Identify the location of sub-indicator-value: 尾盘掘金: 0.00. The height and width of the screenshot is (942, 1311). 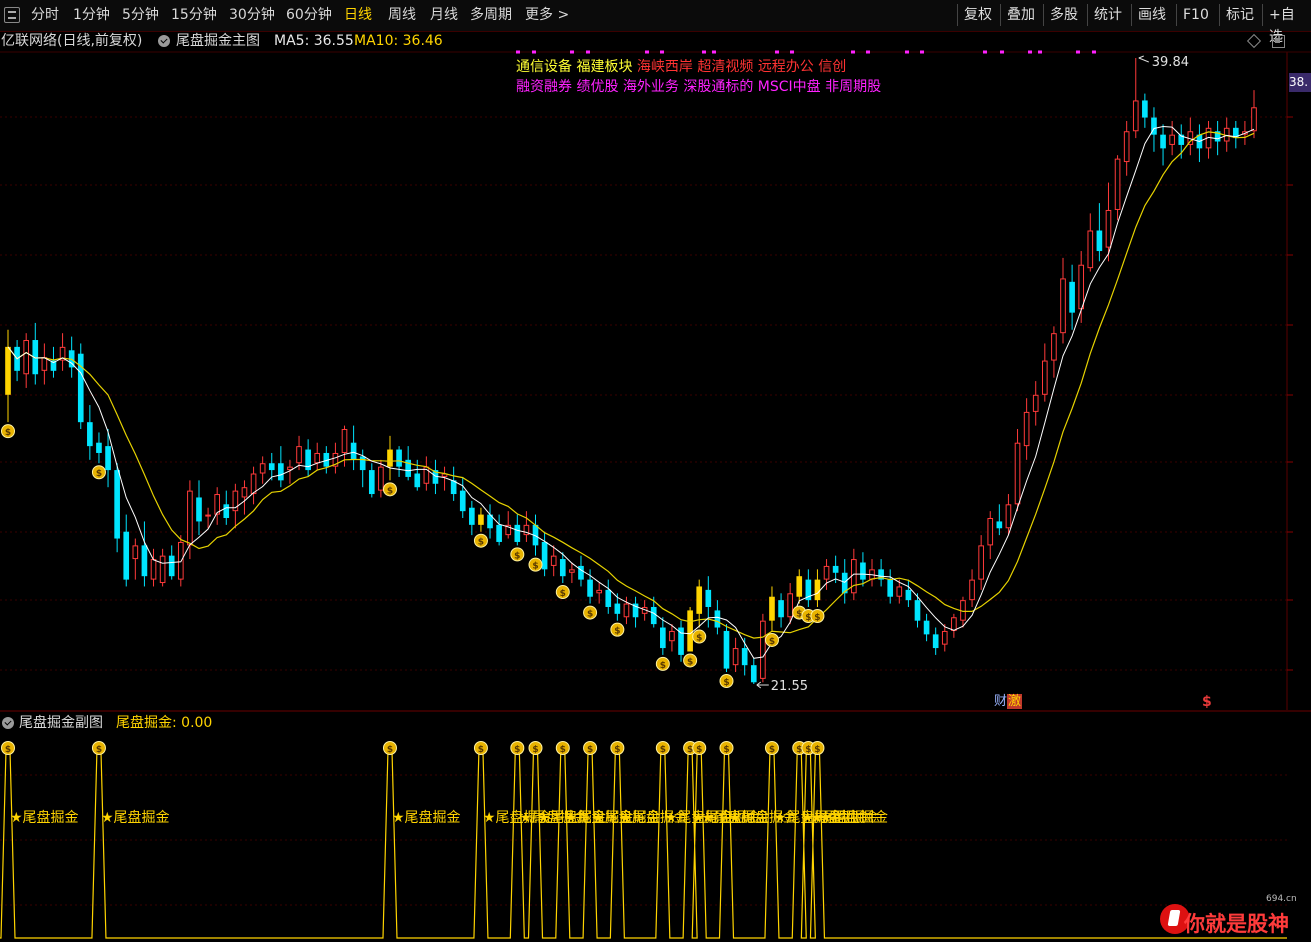
(164, 723).